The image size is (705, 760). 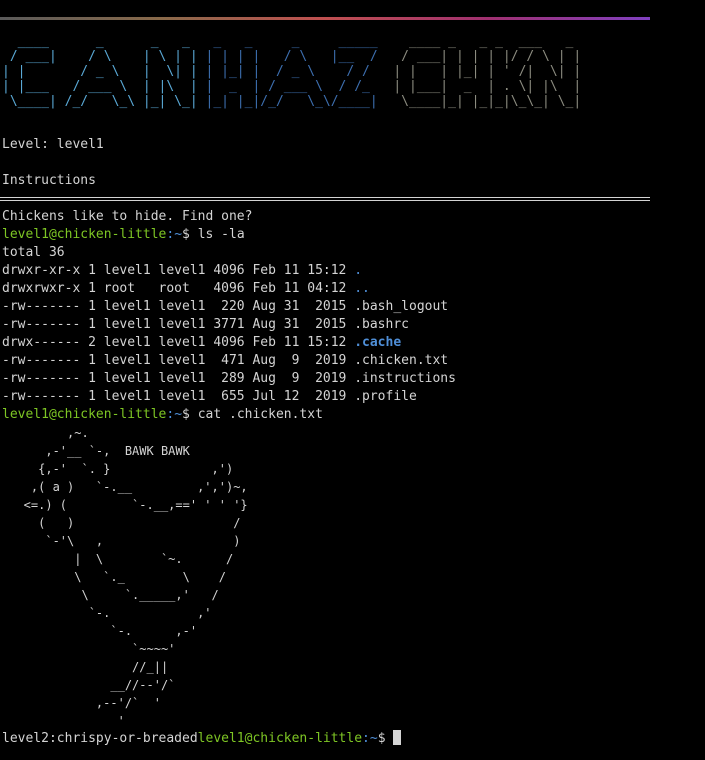 I want to click on banner-chkn-line: / ___| | | | |/ / \ | |, so click(x=483, y=56).